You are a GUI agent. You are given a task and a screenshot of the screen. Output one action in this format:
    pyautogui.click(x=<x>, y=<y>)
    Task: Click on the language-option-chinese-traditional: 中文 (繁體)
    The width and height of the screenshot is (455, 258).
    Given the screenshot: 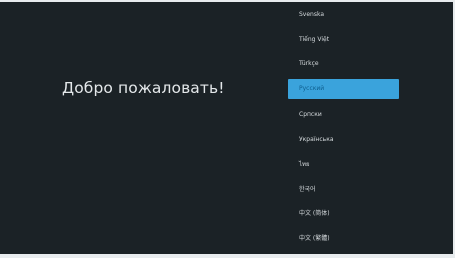 What is the action you would take?
    pyautogui.click(x=343, y=237)
    